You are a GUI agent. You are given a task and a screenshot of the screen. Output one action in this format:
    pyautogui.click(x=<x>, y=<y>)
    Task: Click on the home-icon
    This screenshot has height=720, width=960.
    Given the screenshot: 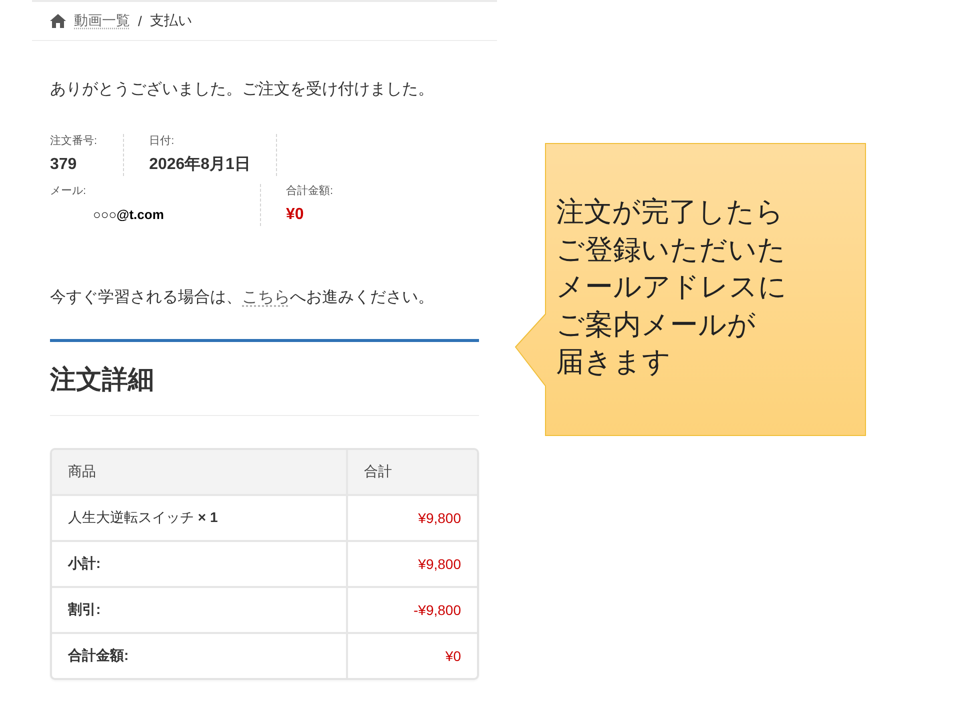 What is the action you would take?
    pyautogui.click(x=58, y=21)
    